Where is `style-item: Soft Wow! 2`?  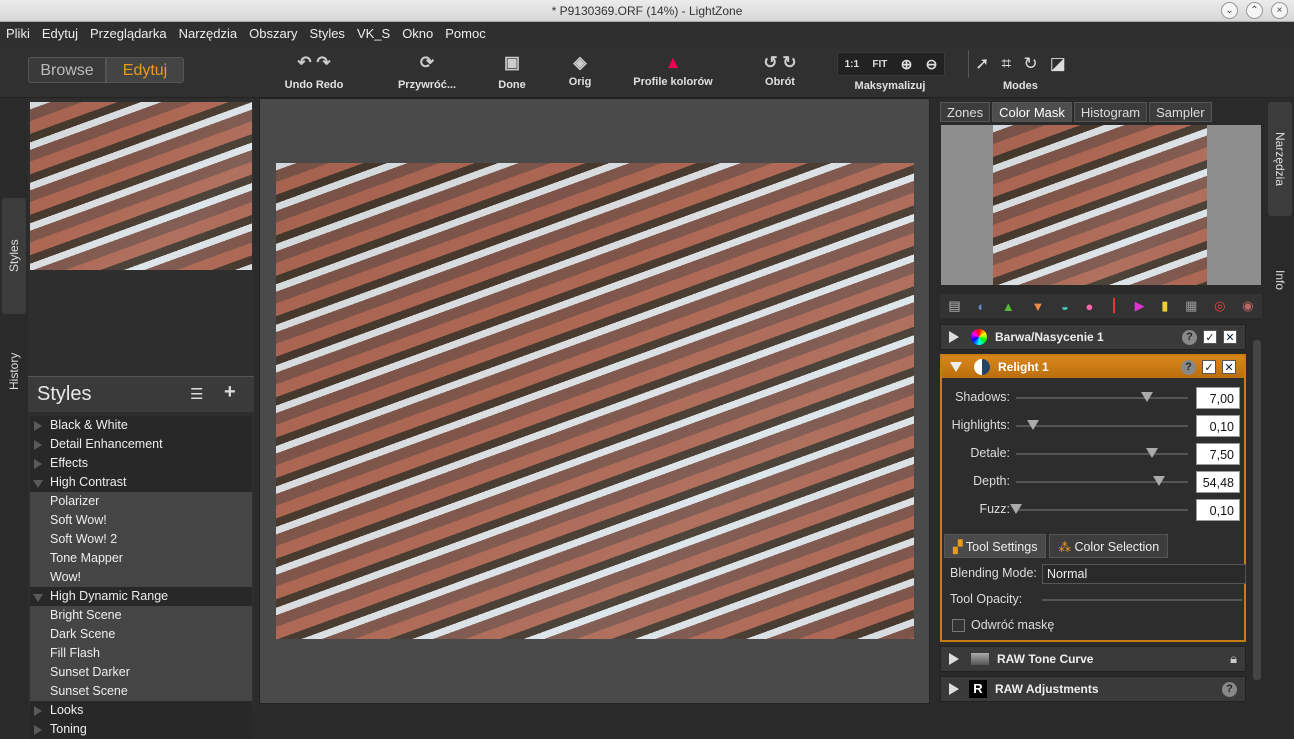
style-item: Soft Wow! 2 is located at coordinates (141, 539).